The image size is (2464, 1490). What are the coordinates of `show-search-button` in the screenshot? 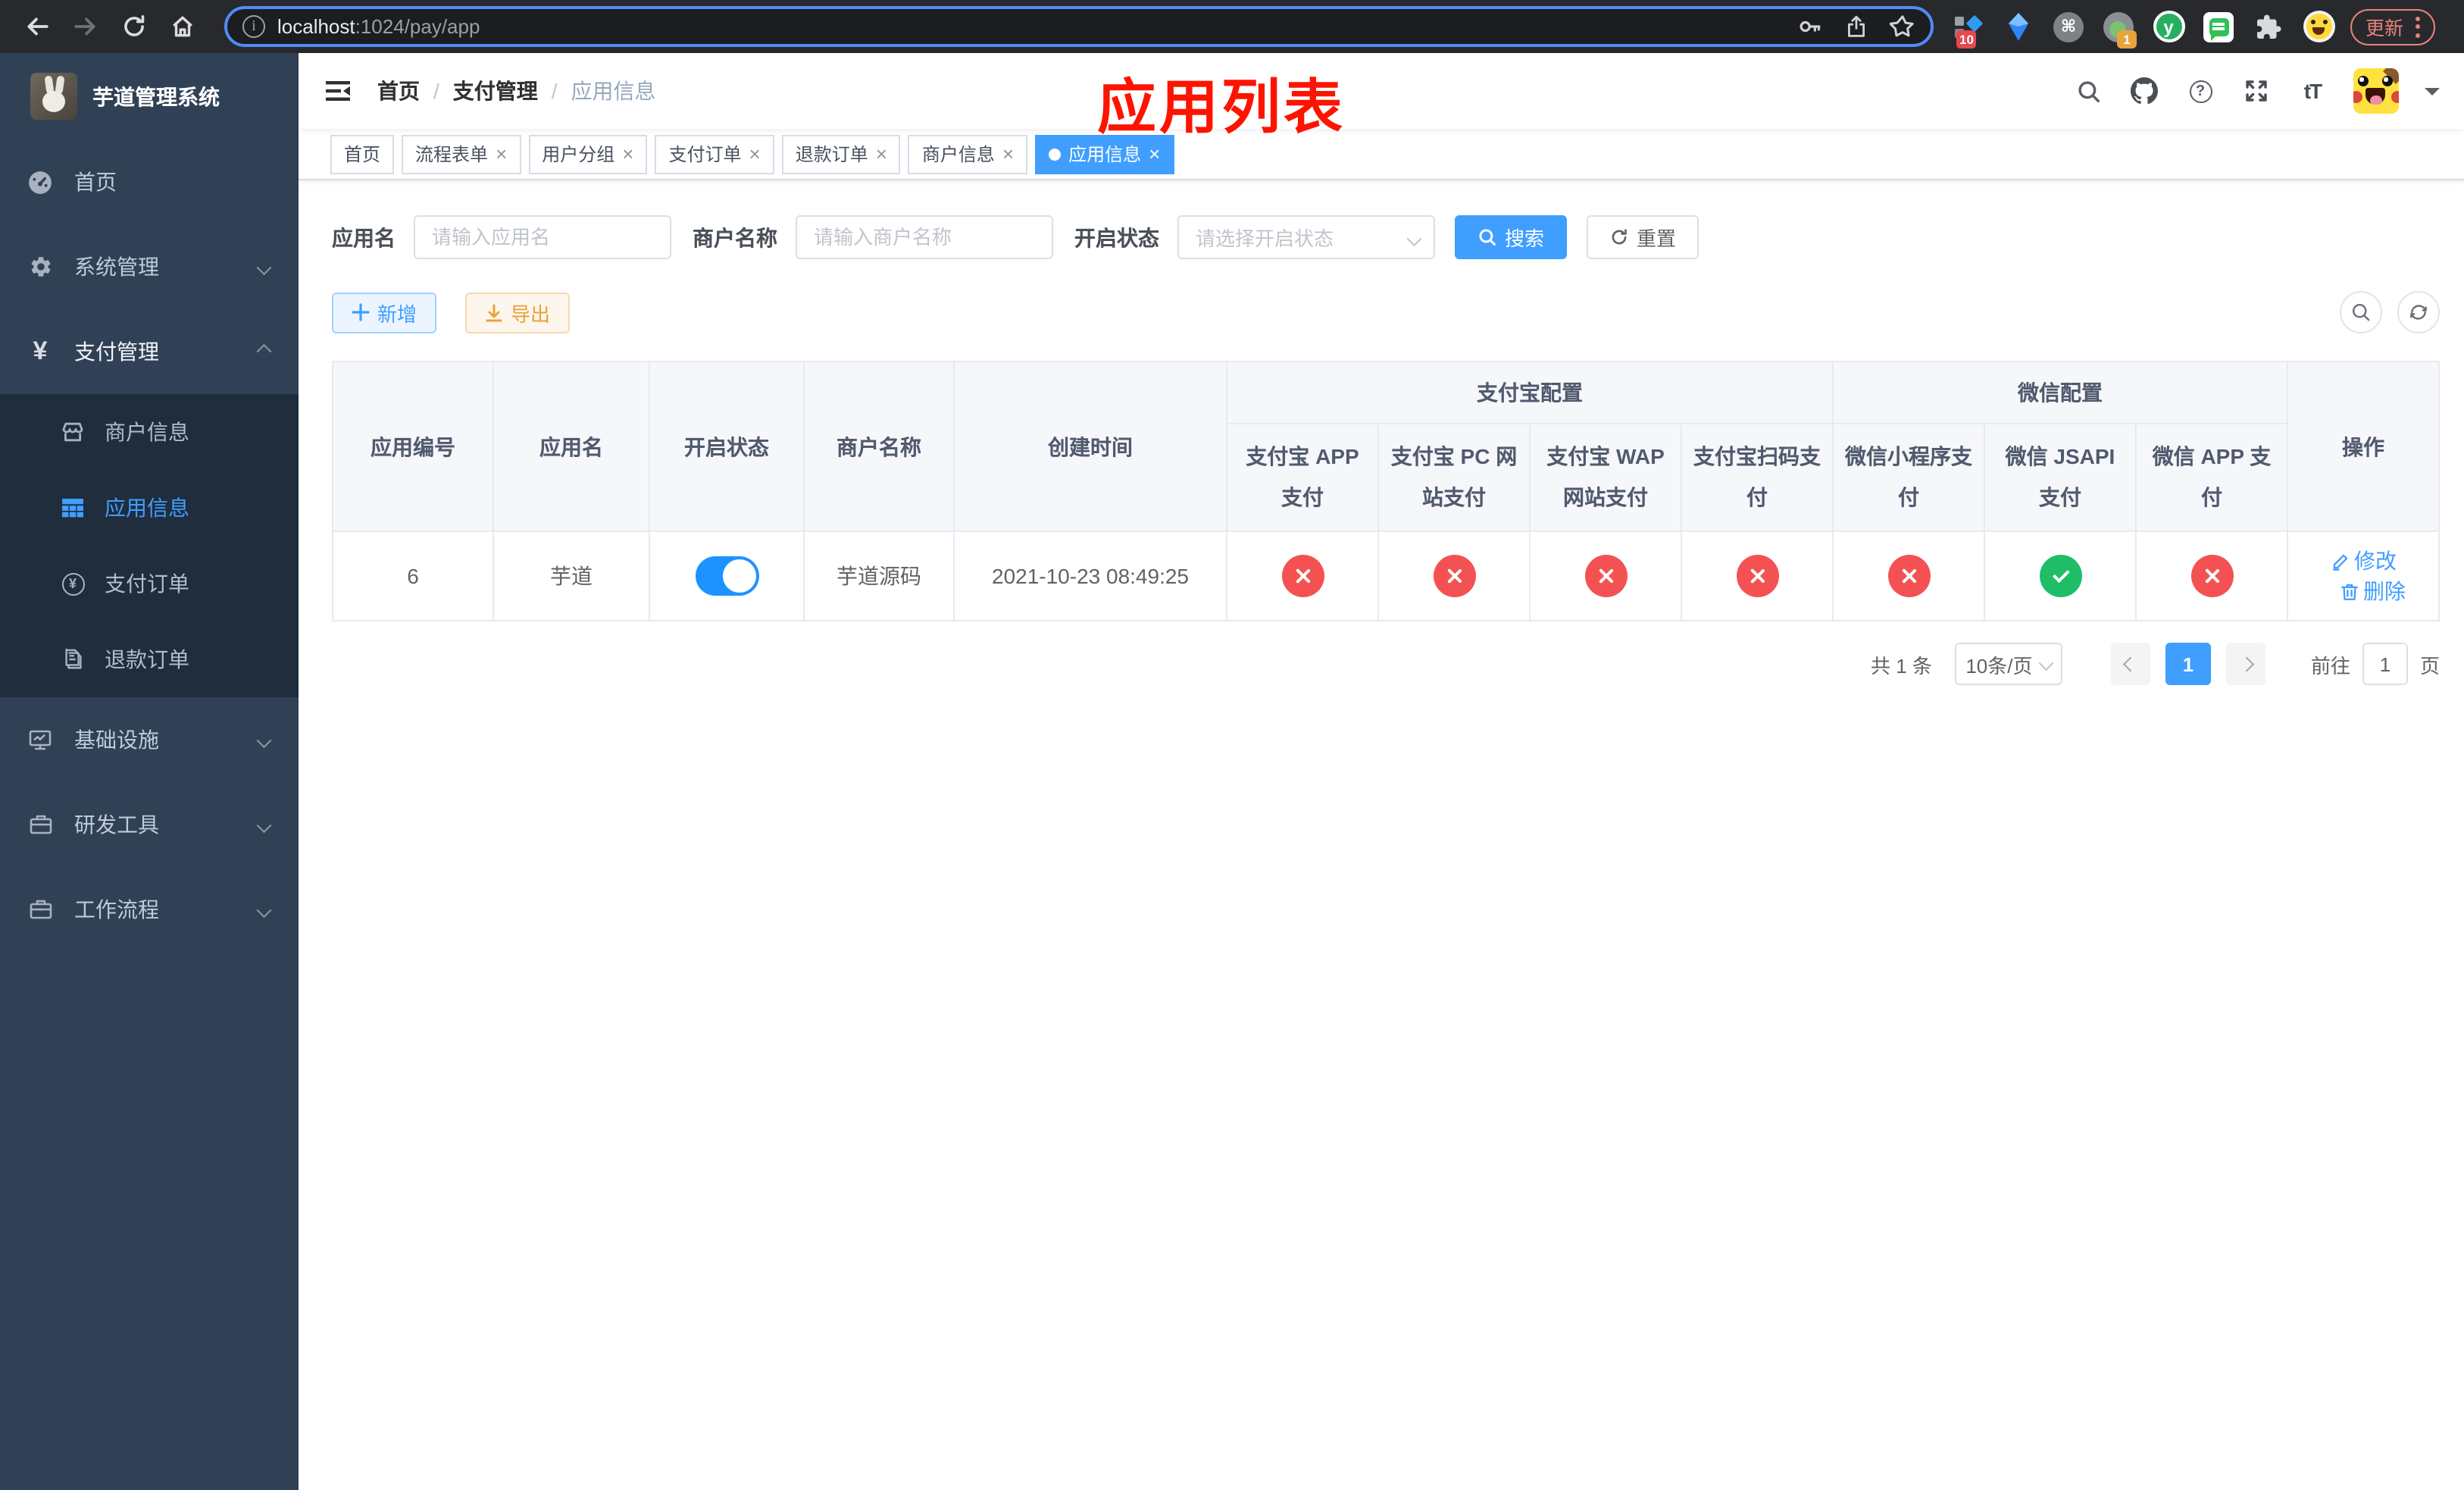 It's located at (2361, 312).